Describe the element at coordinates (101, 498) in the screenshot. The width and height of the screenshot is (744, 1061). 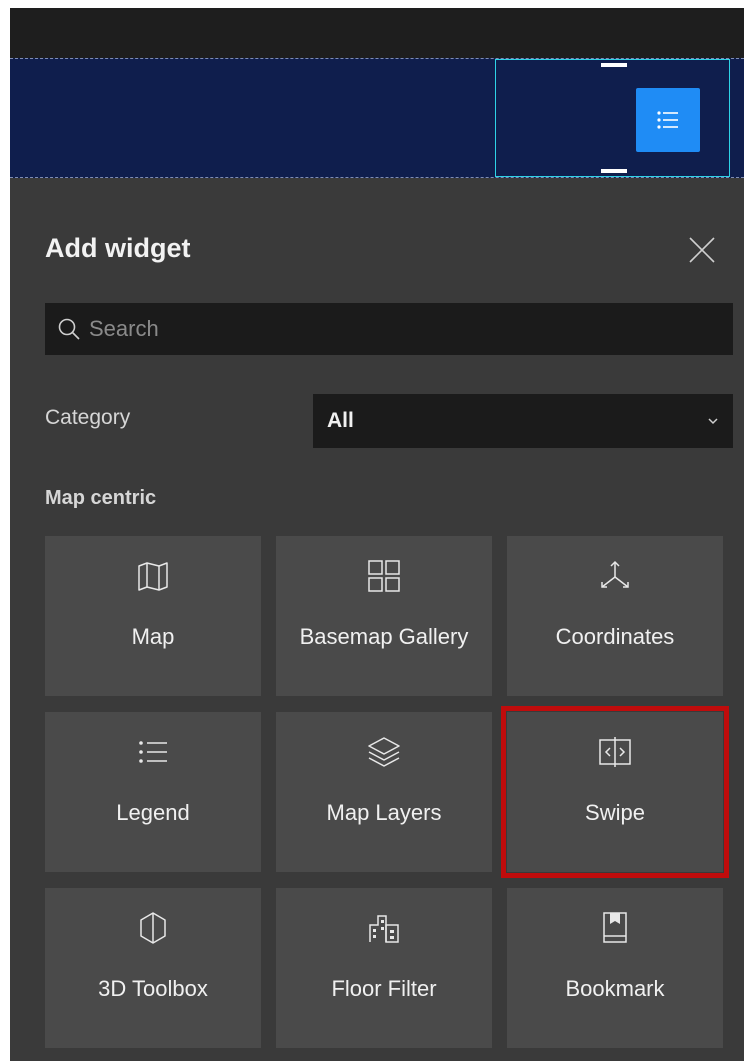
I see `section-label: Map centric` at that location.